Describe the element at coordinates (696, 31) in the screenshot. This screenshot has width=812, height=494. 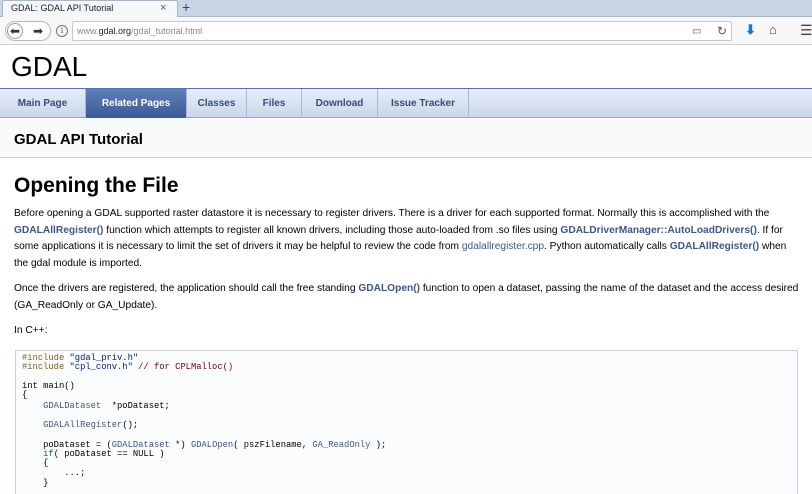
I see `reader-view-icon: ▭` at that location.